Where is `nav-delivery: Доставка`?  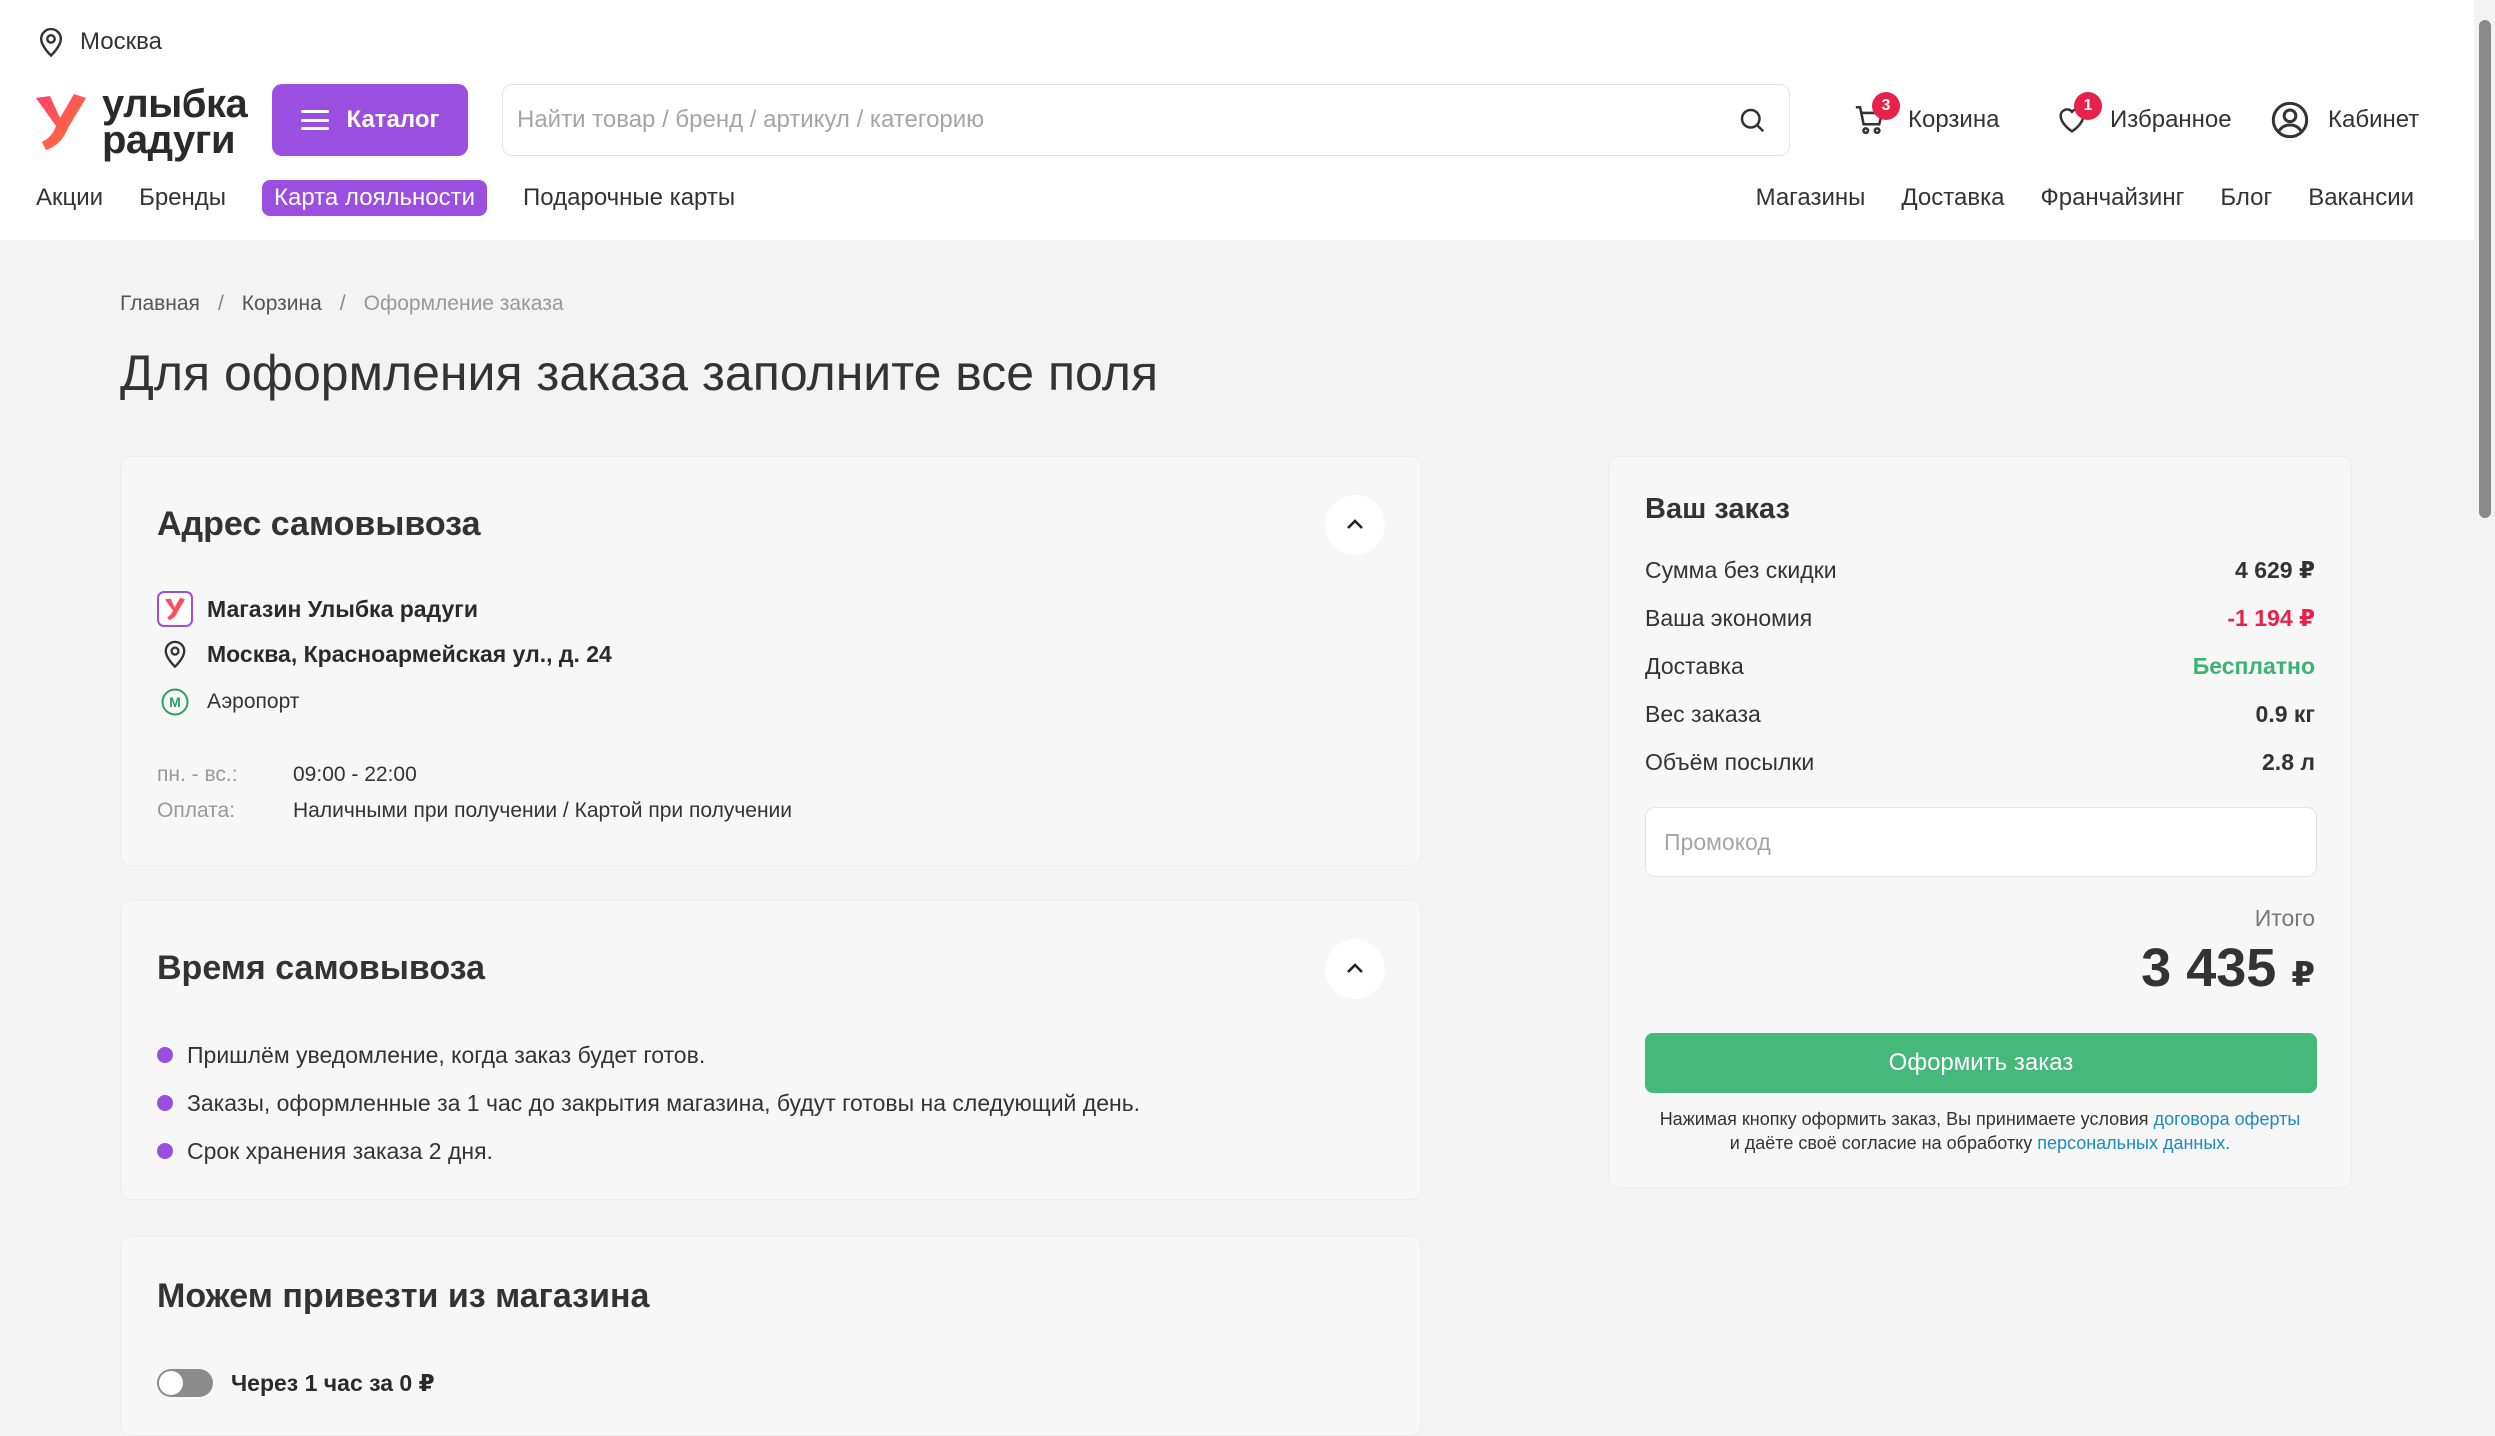 nav-delivery: Доставка is located at coordinates (1952, 198).